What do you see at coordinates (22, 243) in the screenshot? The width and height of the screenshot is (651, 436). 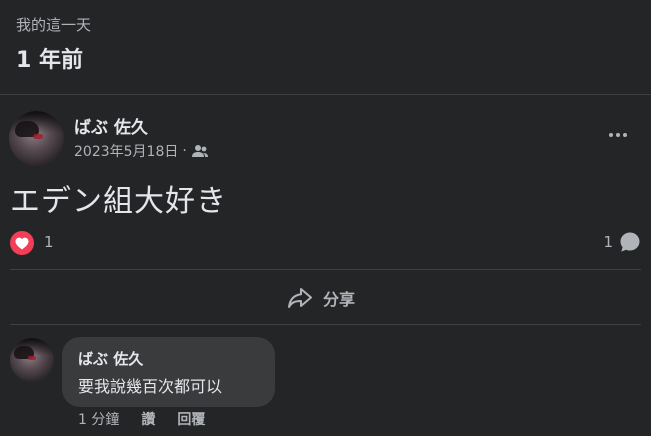 I see `love-reaction-icon` at bounding box center [22, 243].